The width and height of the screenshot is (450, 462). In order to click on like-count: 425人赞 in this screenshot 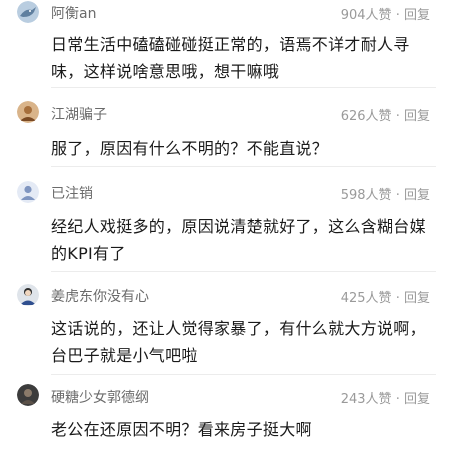, I will do `click(366, 298)`.